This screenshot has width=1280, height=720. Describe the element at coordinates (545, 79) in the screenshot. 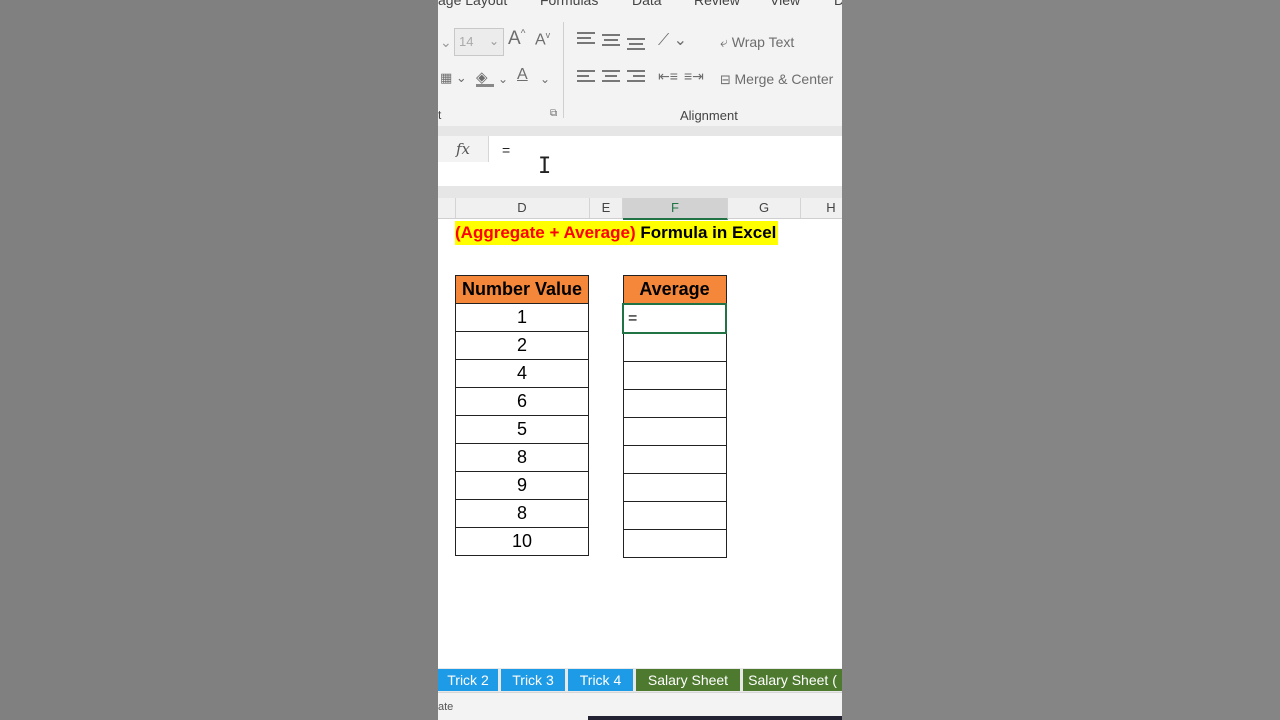

I see `font-color-chevron-icon: ⌄` at that location.